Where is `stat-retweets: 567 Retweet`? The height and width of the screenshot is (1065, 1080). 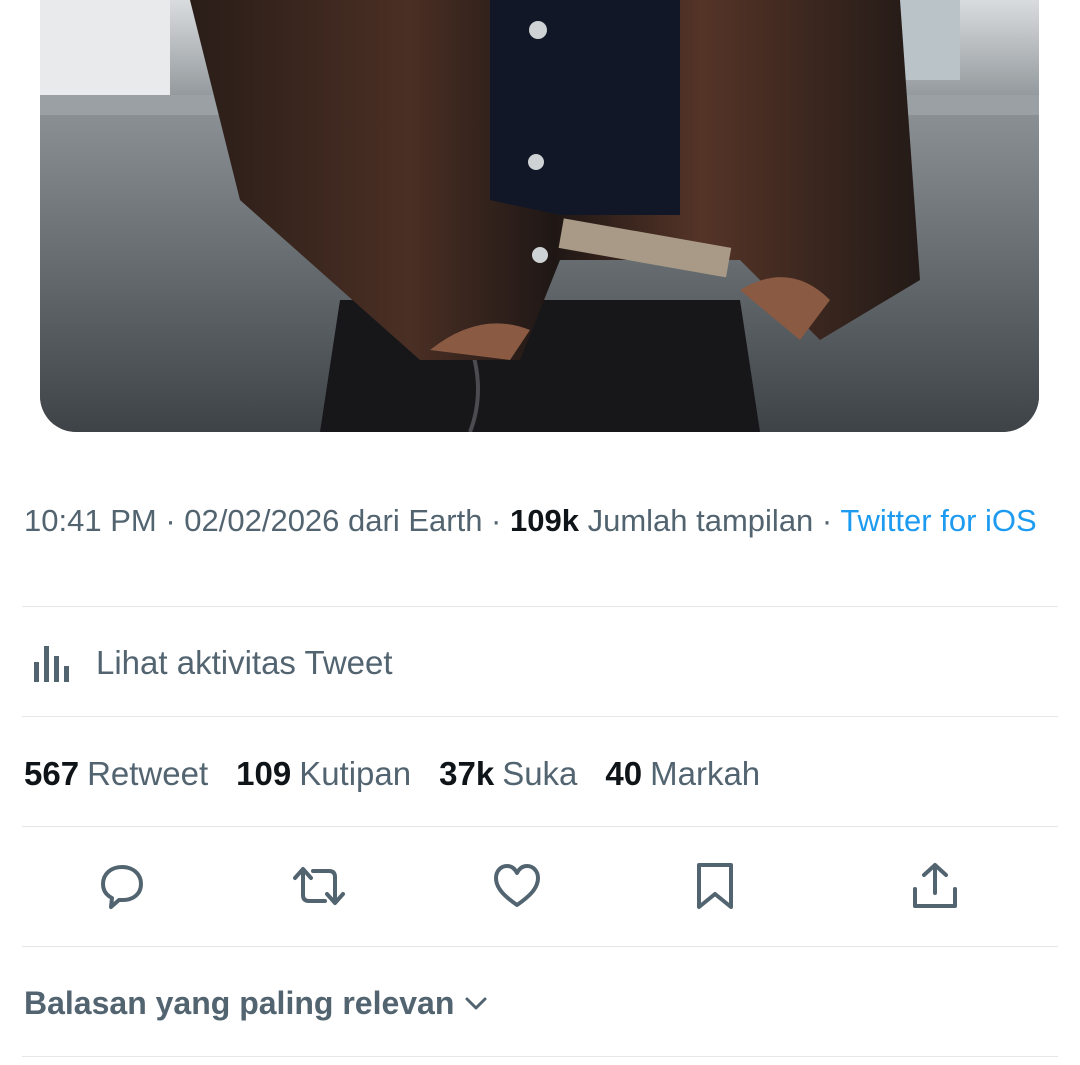 stat-retweets: 567 Retweet is located at coordinates (116, 774).